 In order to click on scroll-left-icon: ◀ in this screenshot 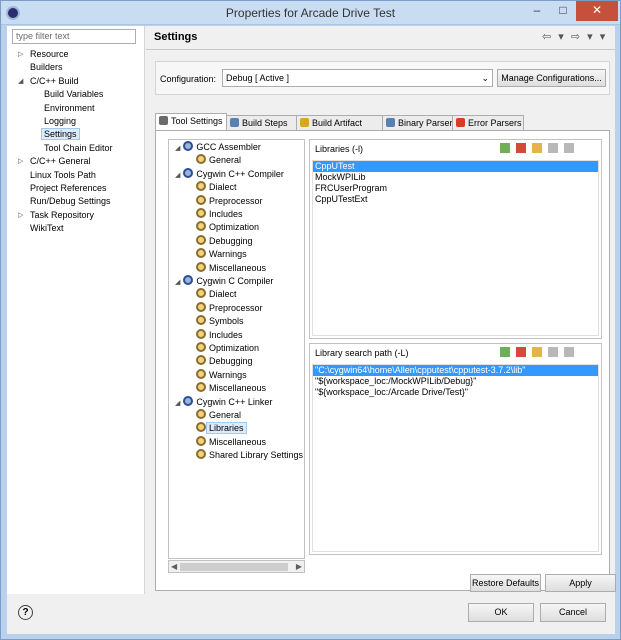, I will do `click(174, 566)`.